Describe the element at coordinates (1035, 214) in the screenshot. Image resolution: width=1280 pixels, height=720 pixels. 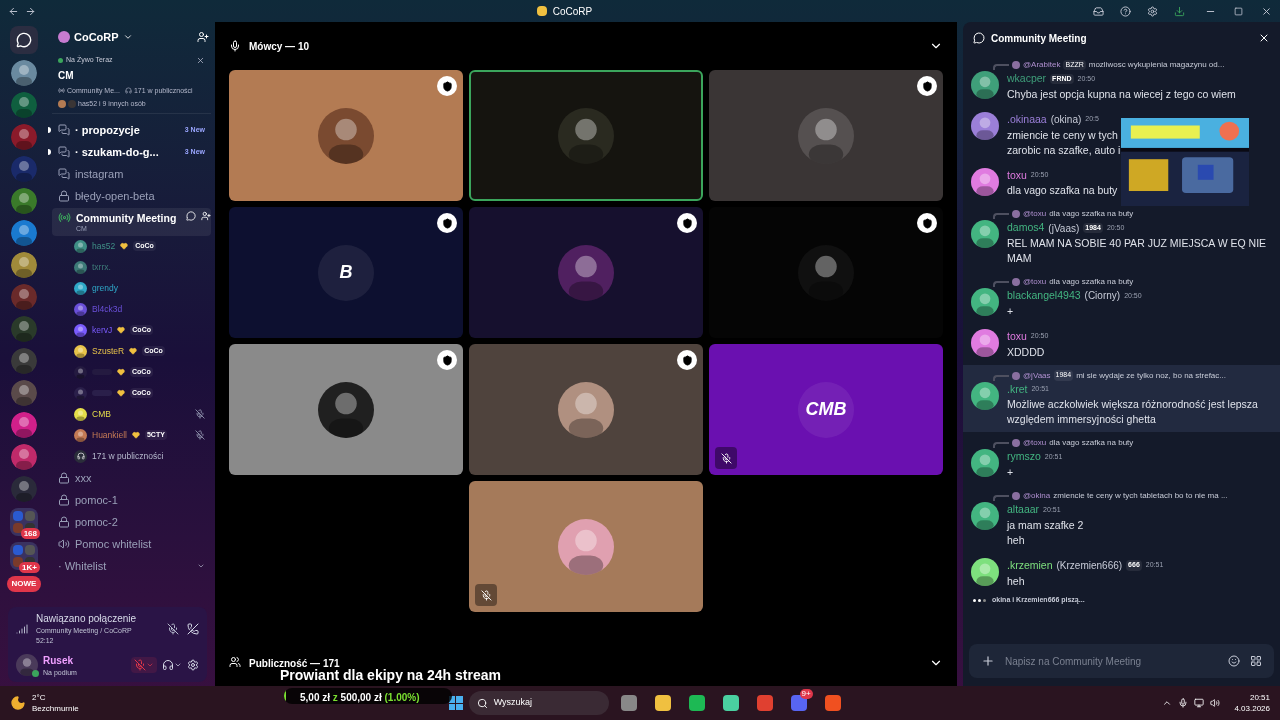
I see `reply-author: @toxu` at that location.